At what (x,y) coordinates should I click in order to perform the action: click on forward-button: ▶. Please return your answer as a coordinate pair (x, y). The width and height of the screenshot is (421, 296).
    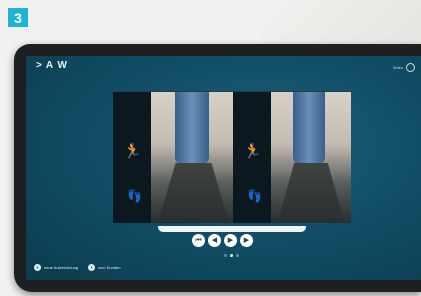
    Looking at the image, I should click on (246, 240).